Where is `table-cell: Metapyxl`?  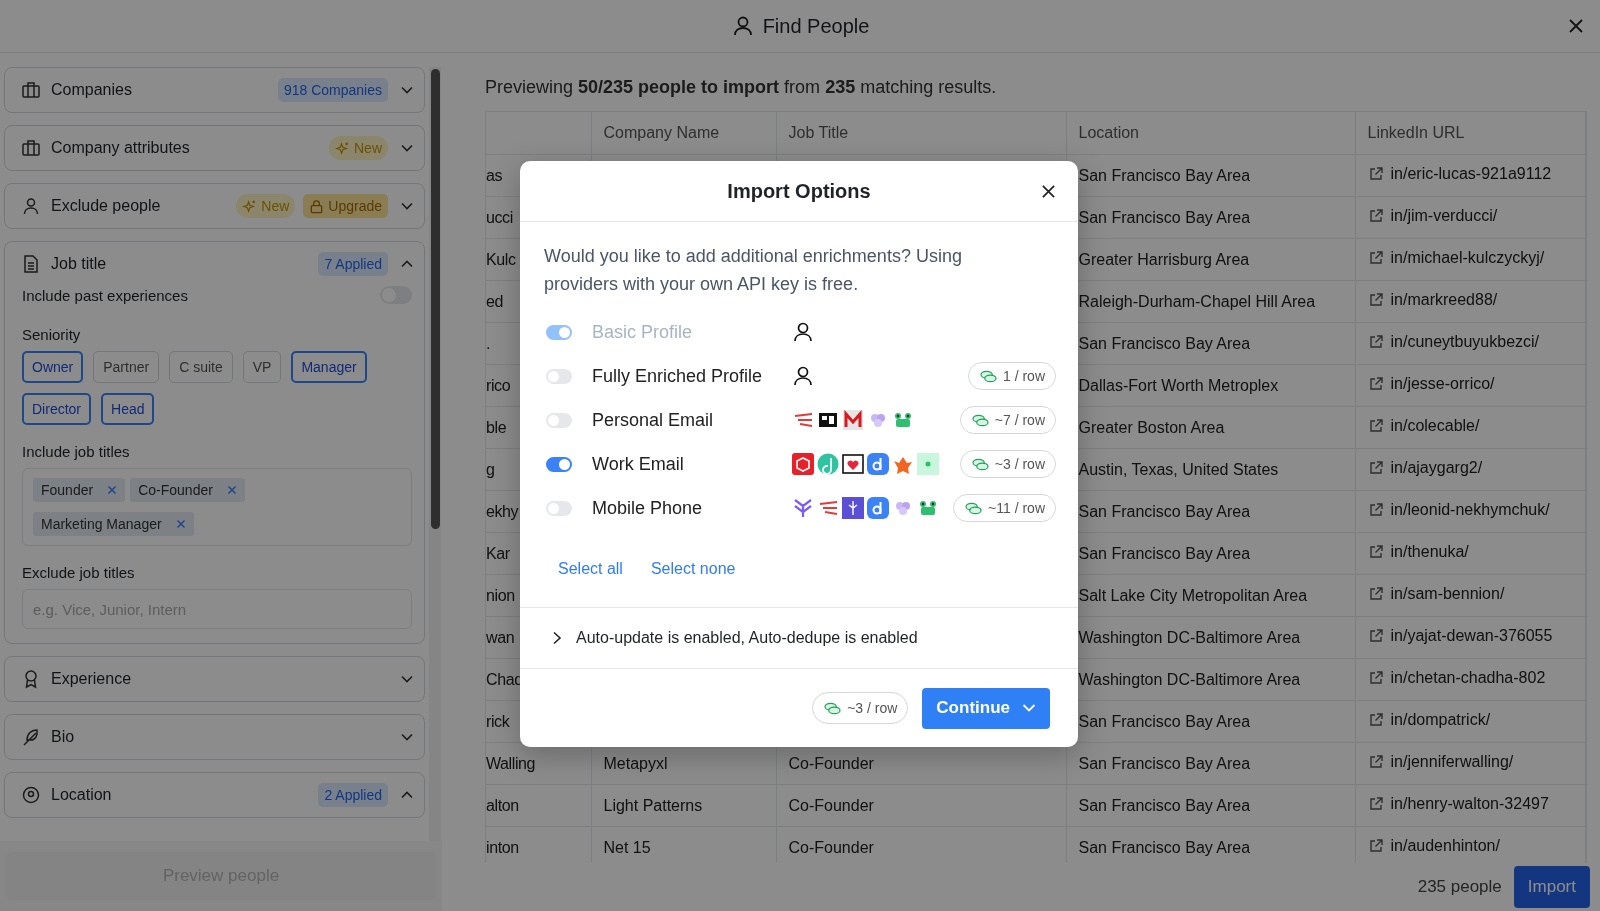 table-cell: Metapyxl is located at coordinates (635, 763).